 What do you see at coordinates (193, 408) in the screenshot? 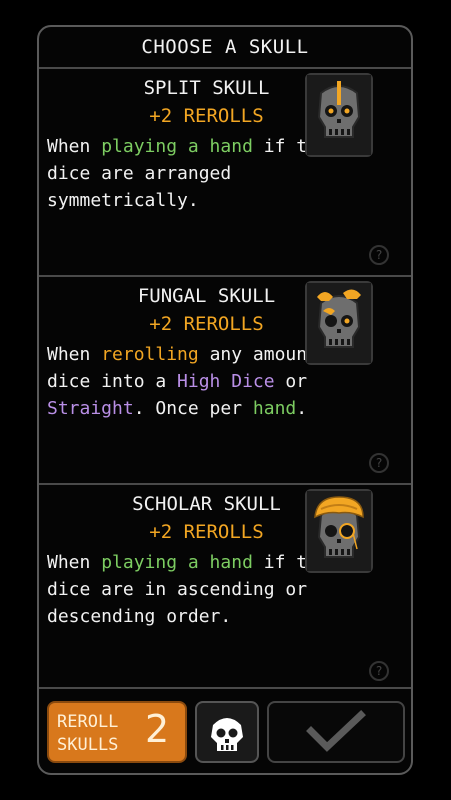
I see `description-text: . Once per` at bounding box center [193, 408].